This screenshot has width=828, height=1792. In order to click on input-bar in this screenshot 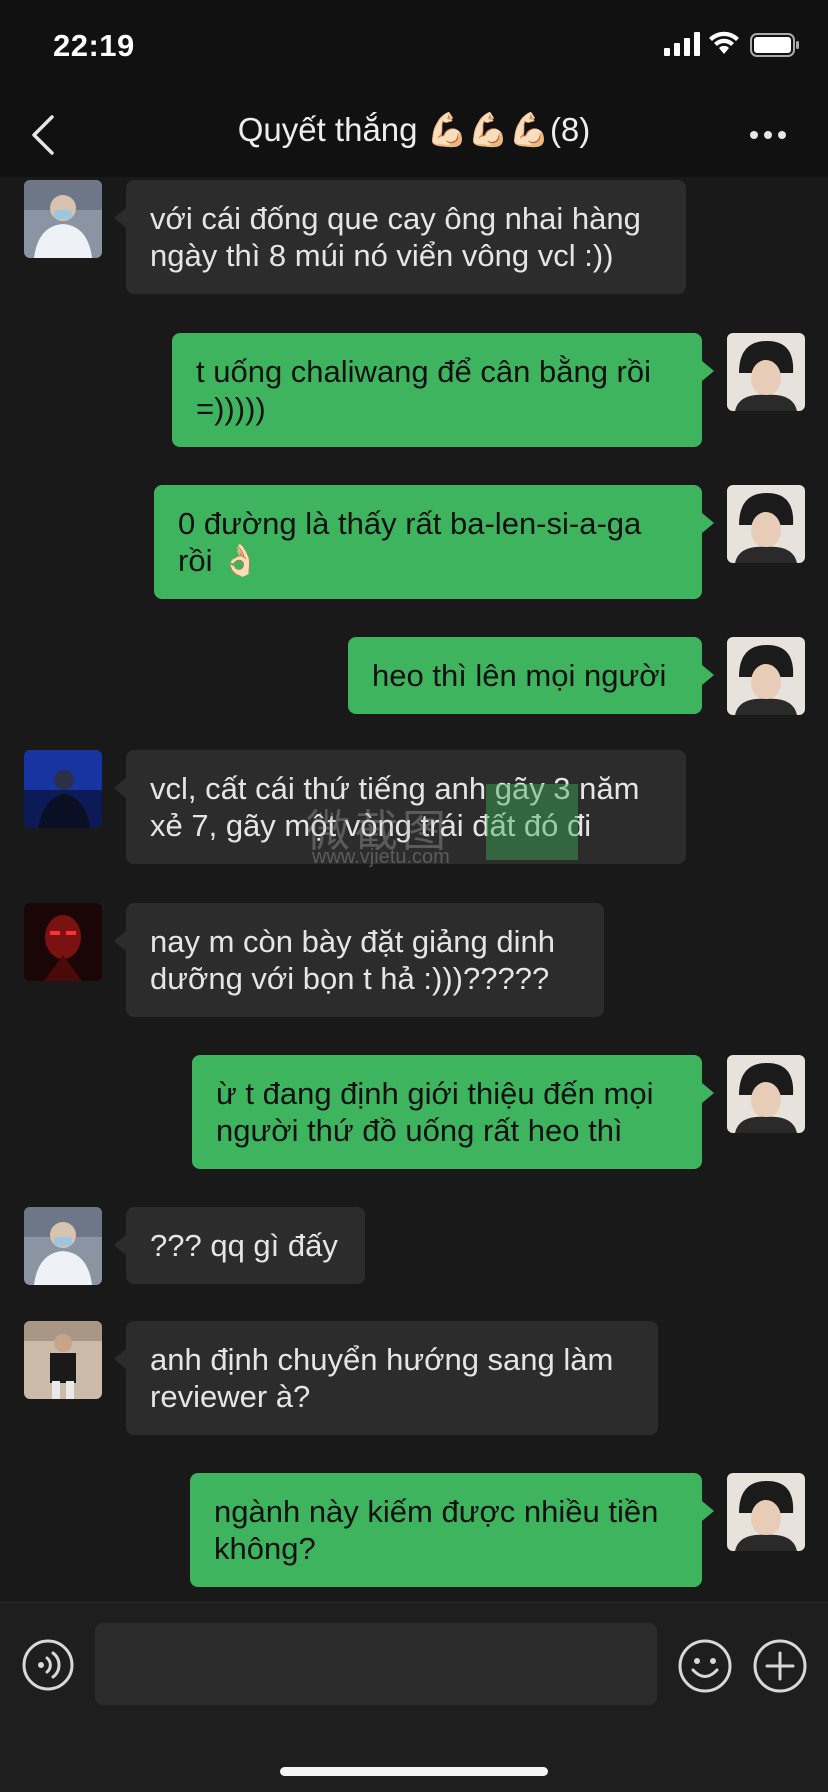, I will do `click(414, 1697)`.